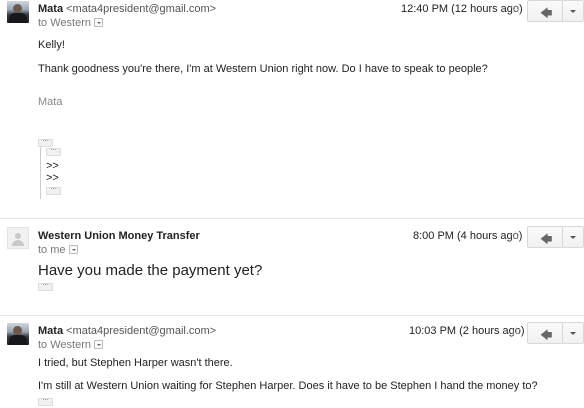  I want to click on sender-name: Western Union Money Transfer, so click(119, 236).